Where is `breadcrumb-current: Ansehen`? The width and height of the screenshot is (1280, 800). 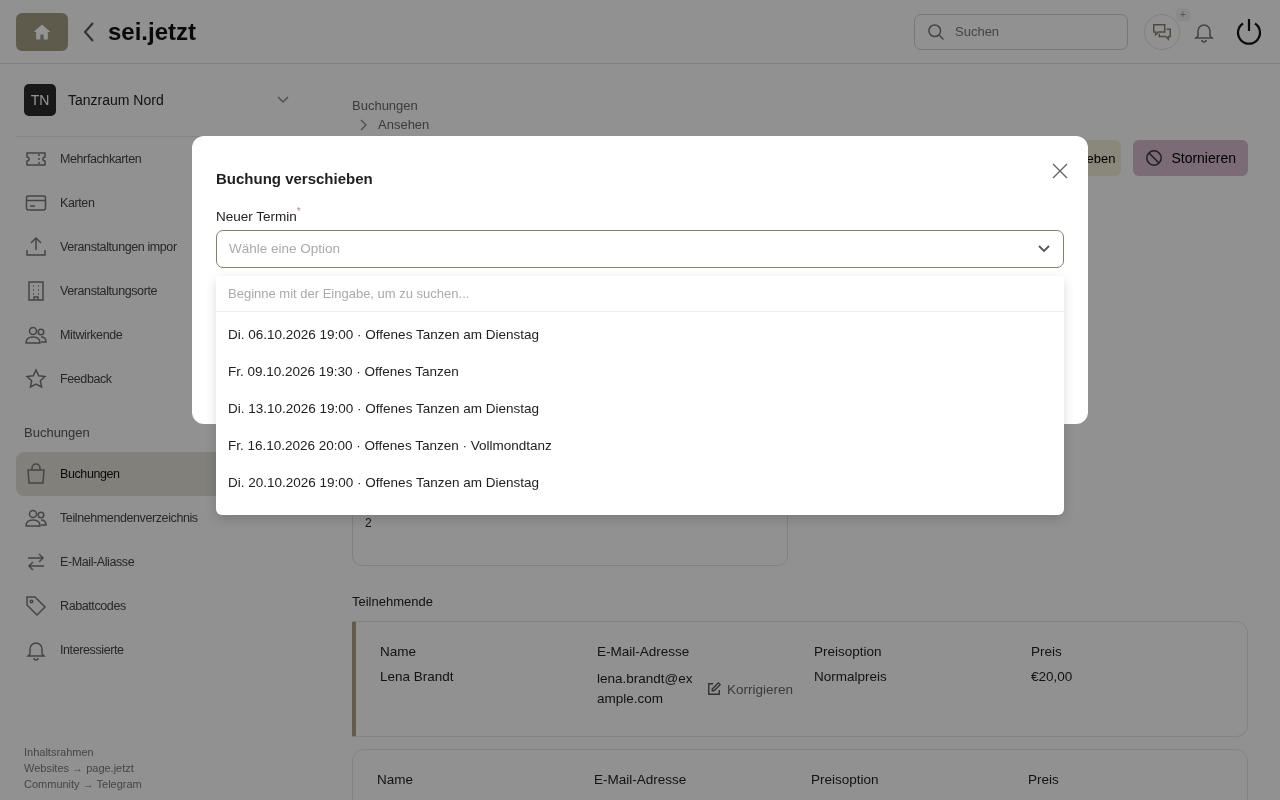
breadcrumb-current: Ansehen is located at coordinates (404, 124).